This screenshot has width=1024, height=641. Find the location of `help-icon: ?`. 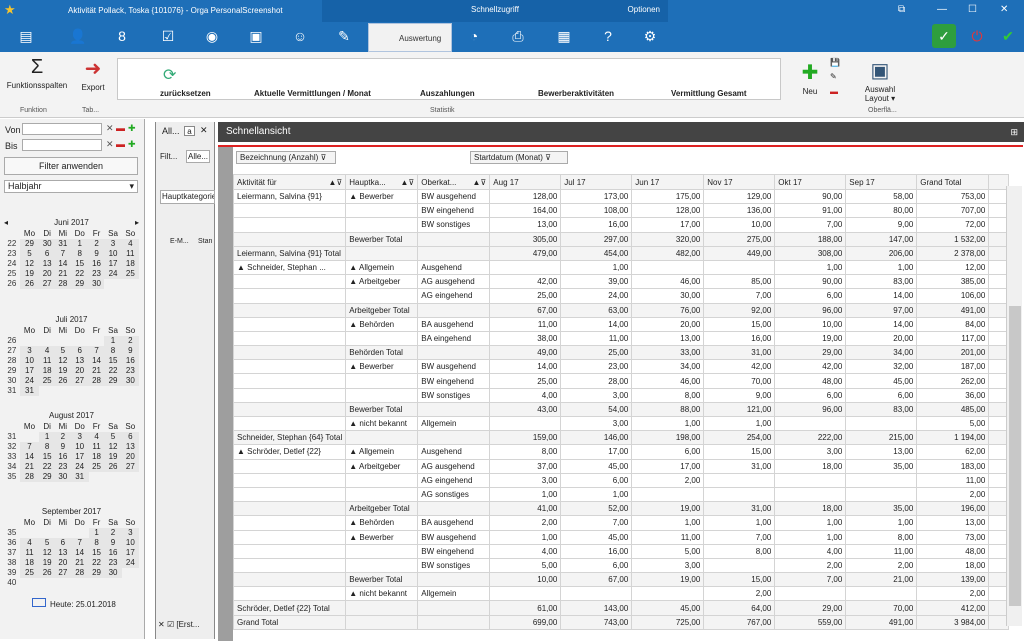

help-icon: ? is located at coordinates (608, 36).